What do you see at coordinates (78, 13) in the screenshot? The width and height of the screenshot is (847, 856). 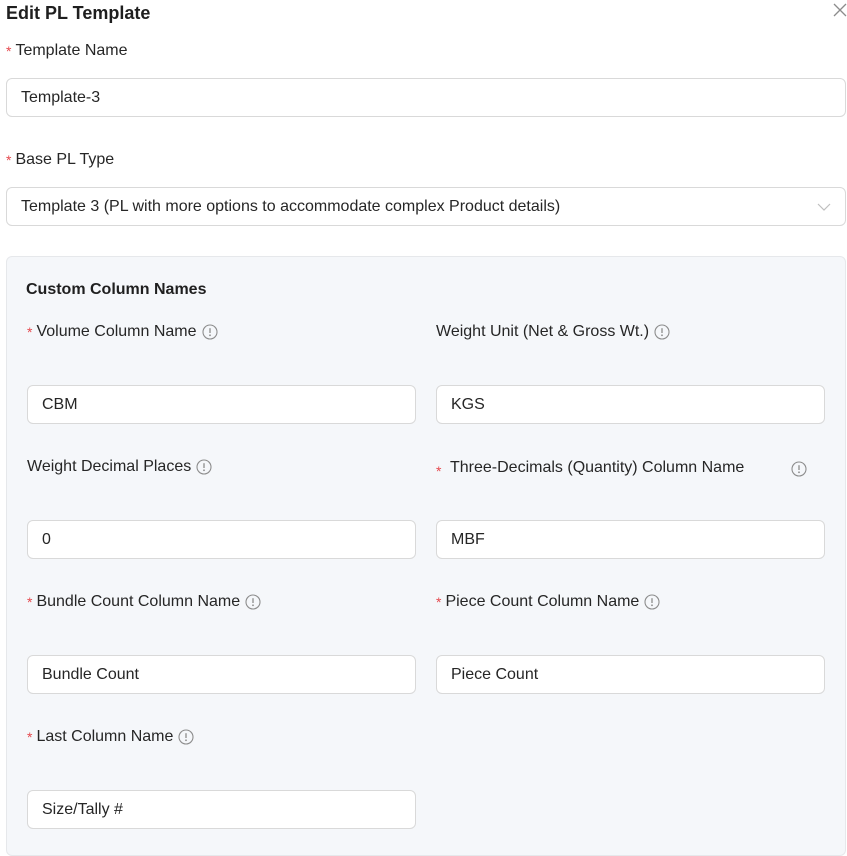 I see `modal-title: Edit PL Template` at bounding box center [78, 13].